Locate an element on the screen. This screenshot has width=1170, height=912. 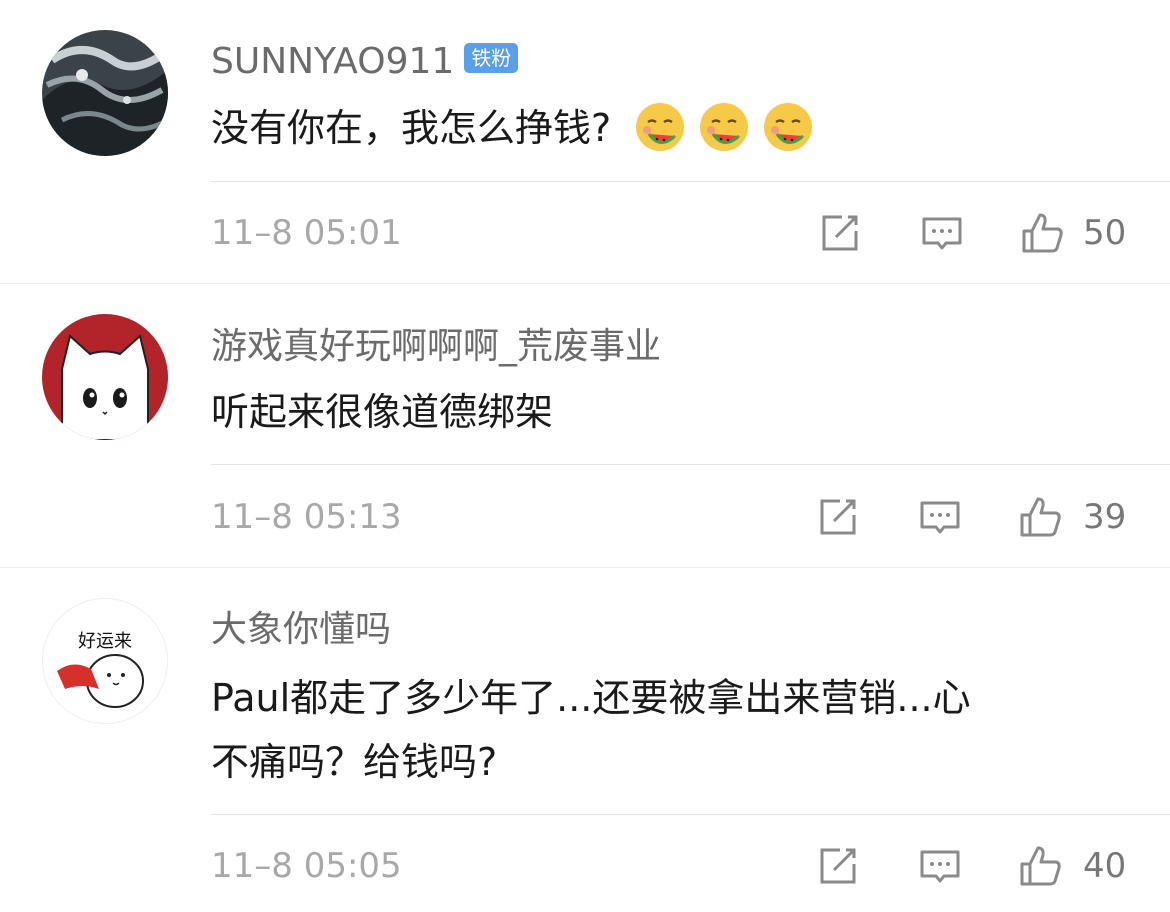
comment-text: Paul都走了多少年了...还要被拿出来营销...心 不痛吗？给钱吗? is located at coordinates (665, 730).